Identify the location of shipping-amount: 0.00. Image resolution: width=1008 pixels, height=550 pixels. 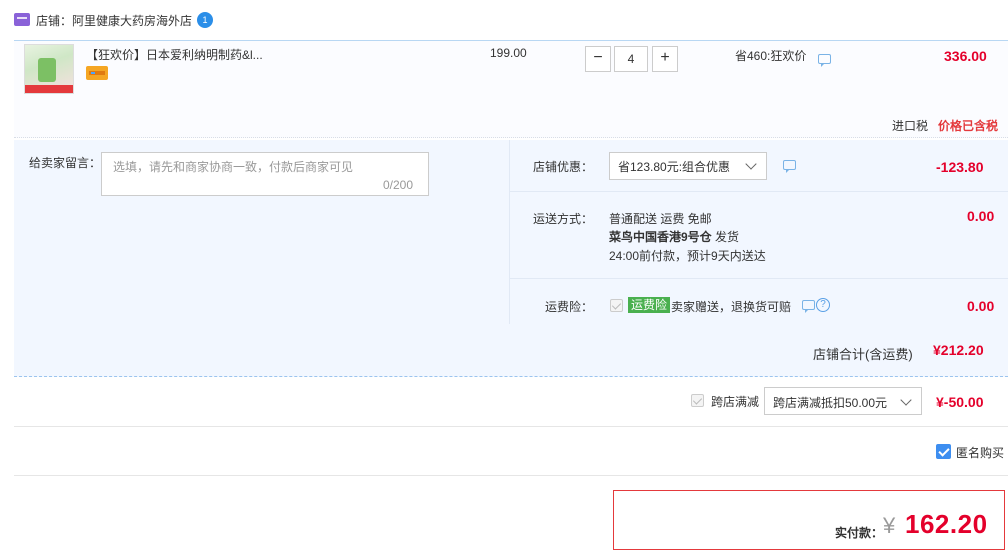
(981, 216).